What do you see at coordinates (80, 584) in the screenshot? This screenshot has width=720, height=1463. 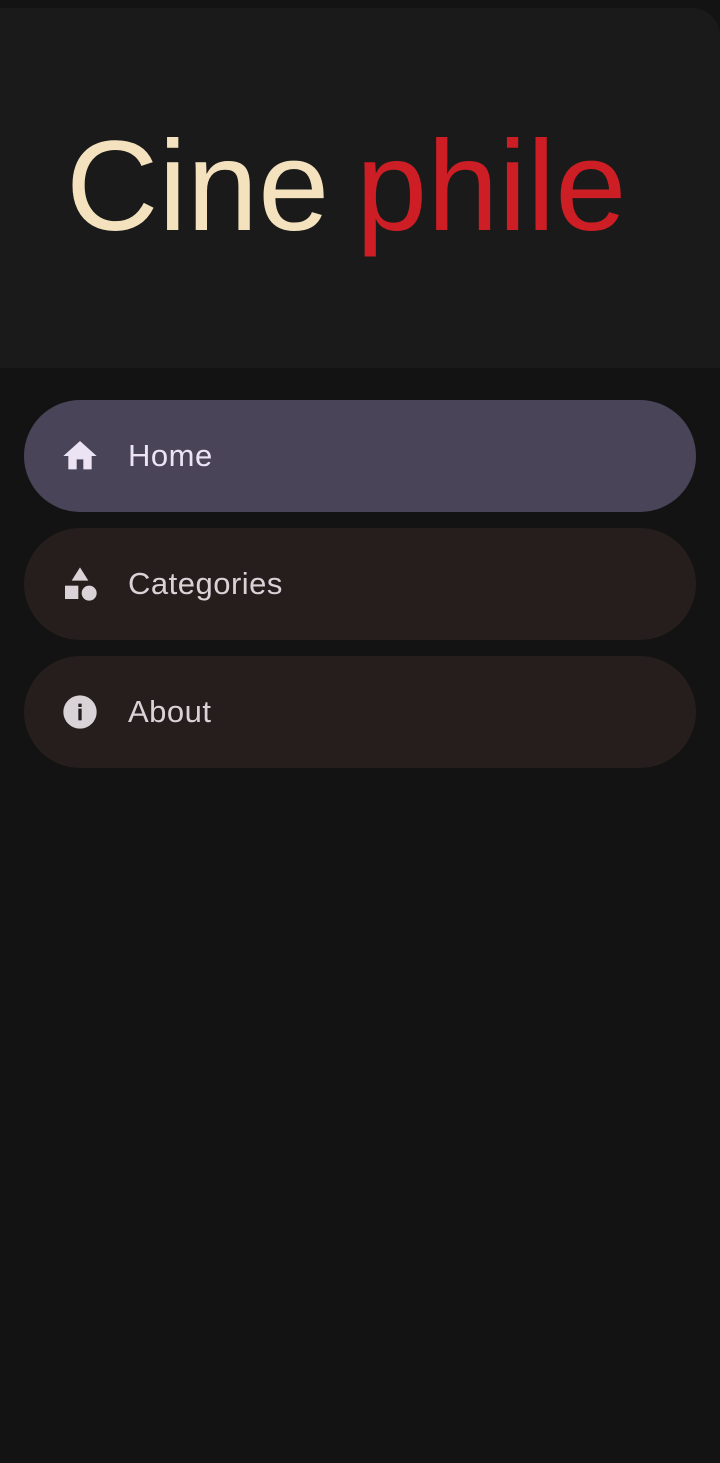 I see `category-shapes-icon` at bounding box center [80, 584].